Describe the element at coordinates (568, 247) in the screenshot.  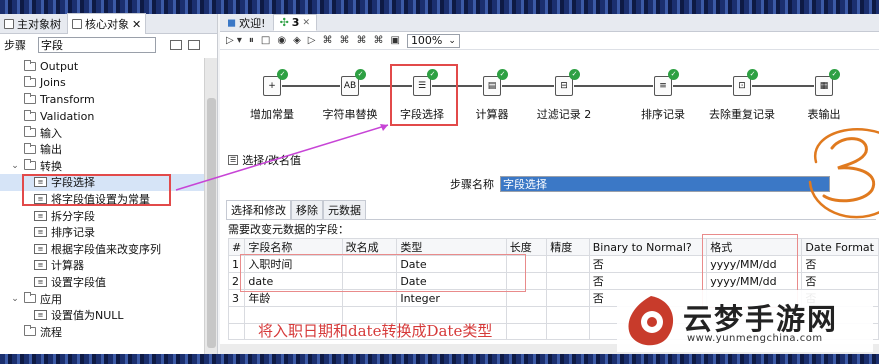
I see `column-header: 精度` at that location.